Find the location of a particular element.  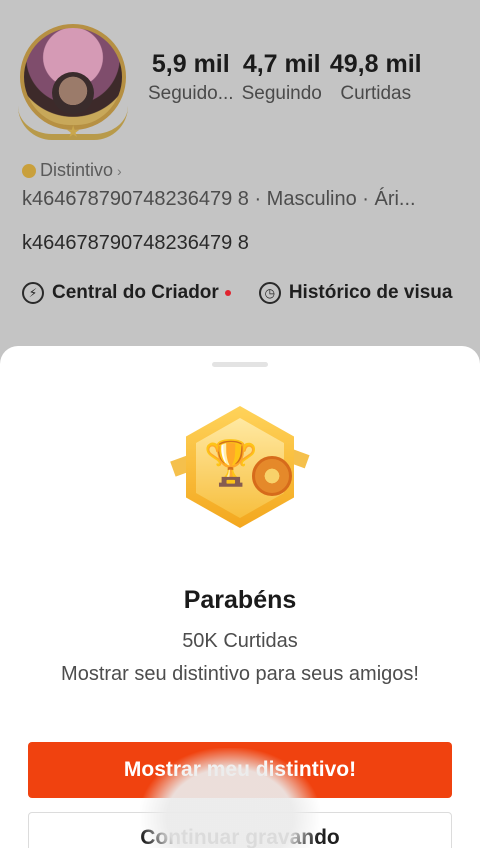

continue-recording-button: Continuar gravando is located at coordinates (240, 830).